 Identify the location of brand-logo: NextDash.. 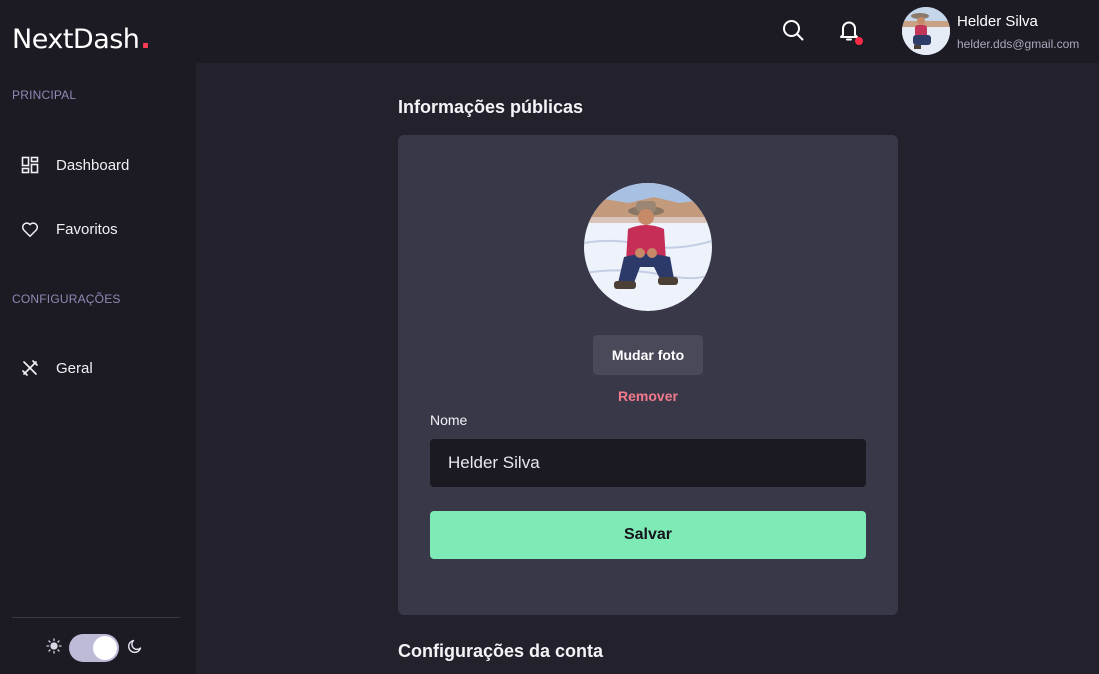
(81, 39).